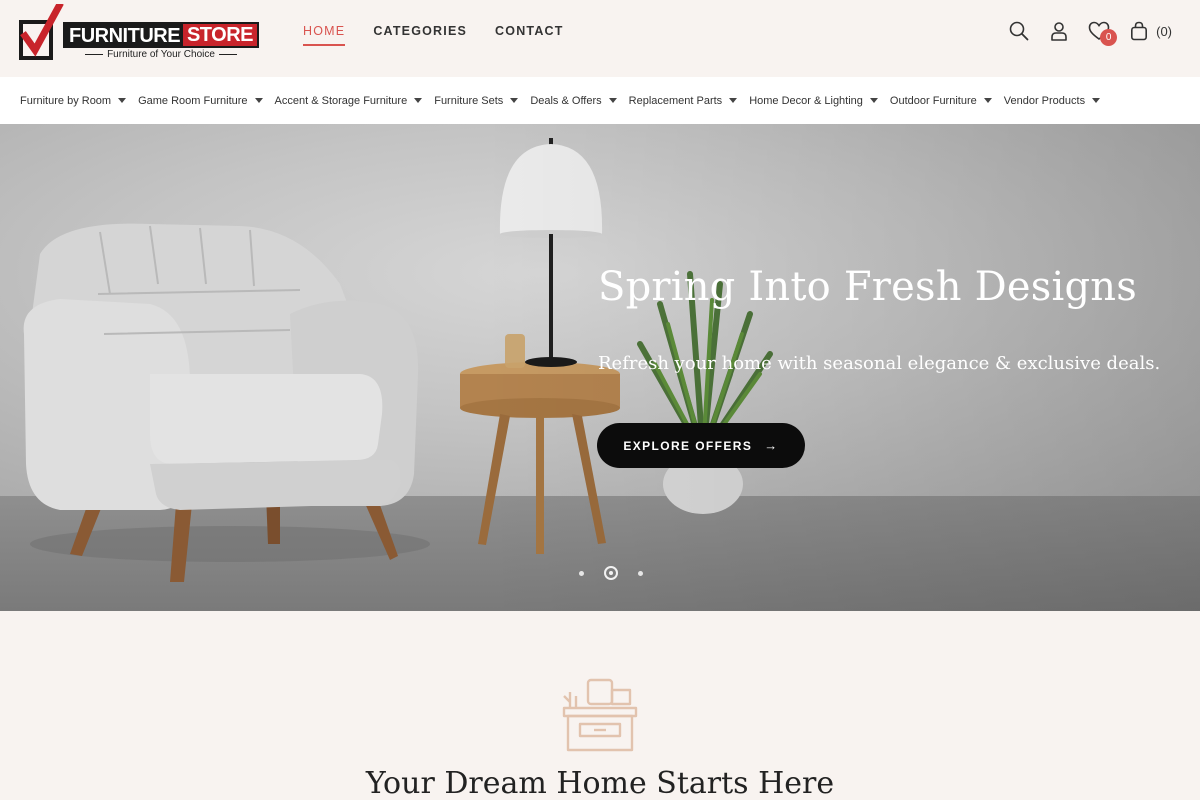 Image resolution: width=1200 pixels, height=800 pixels. I want to click on category-home-decor-lighting: Home Decor & Lighting, so click(813, 101).